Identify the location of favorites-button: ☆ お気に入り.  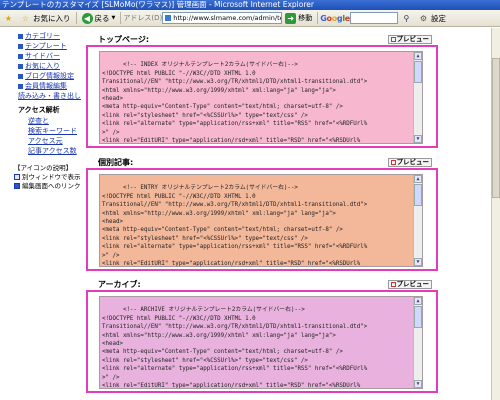
(45, 18).